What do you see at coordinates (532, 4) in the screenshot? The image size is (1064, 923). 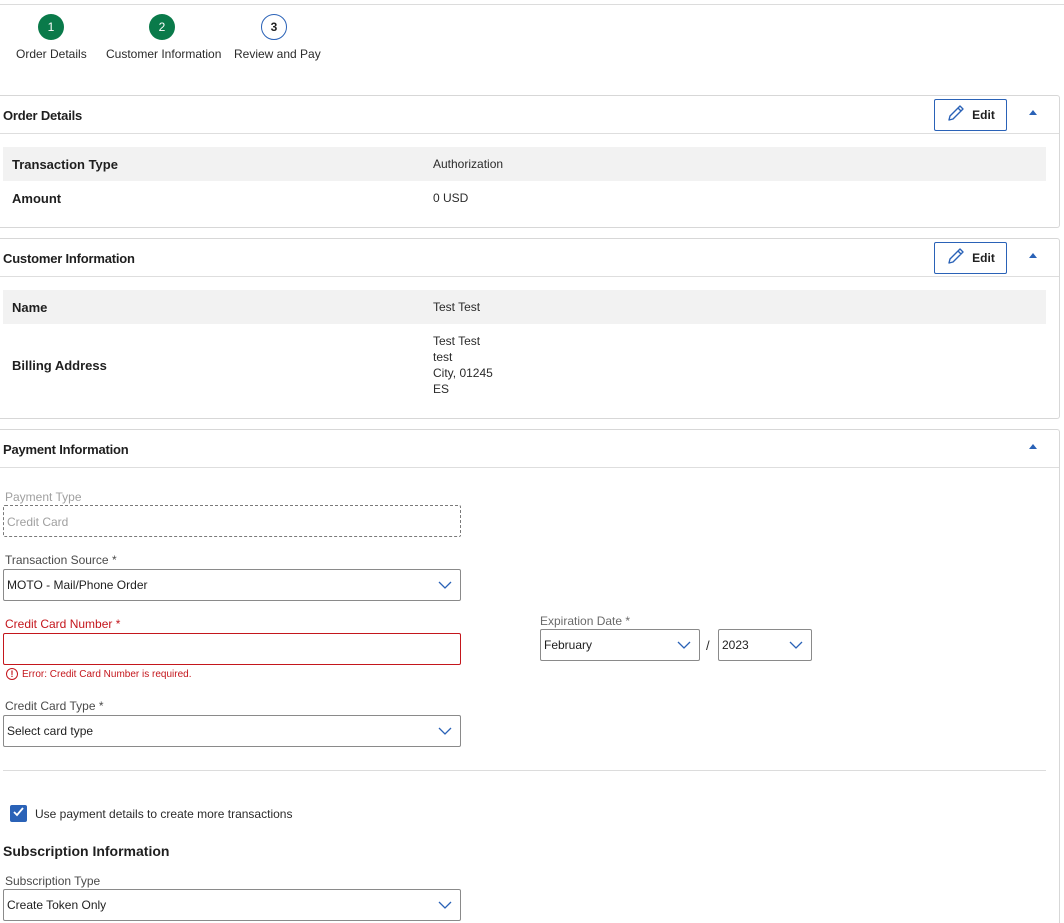 I see `top-divider` at bounding box center [532, 4].